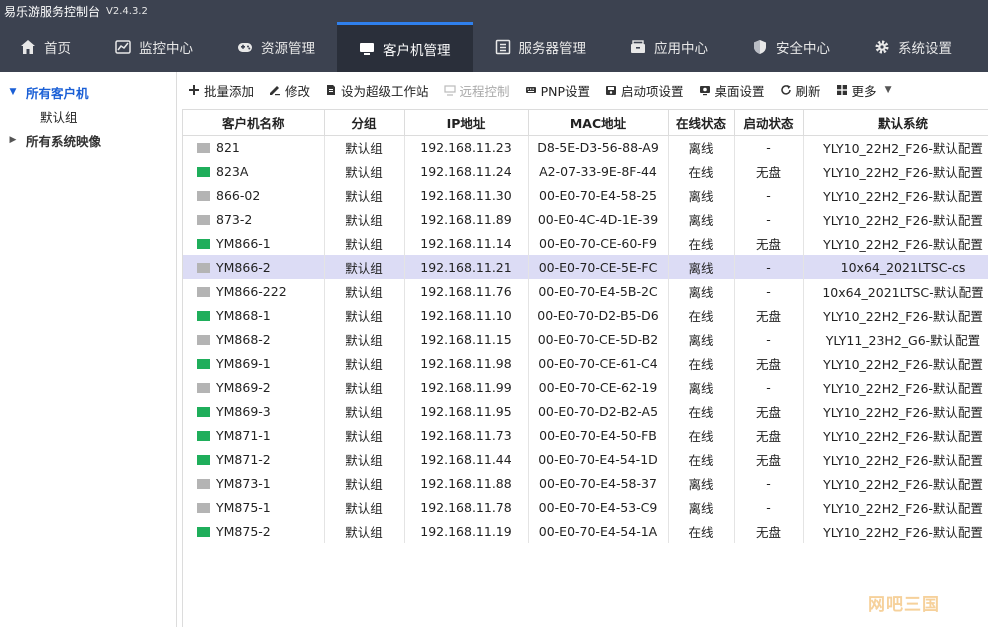 The height and width of the screenshot is (627, 988). What do you see at coordinates (254, 123) in the screenshot?
I see `column-header-name: 客户机名称` at bounding box center [254, 123].